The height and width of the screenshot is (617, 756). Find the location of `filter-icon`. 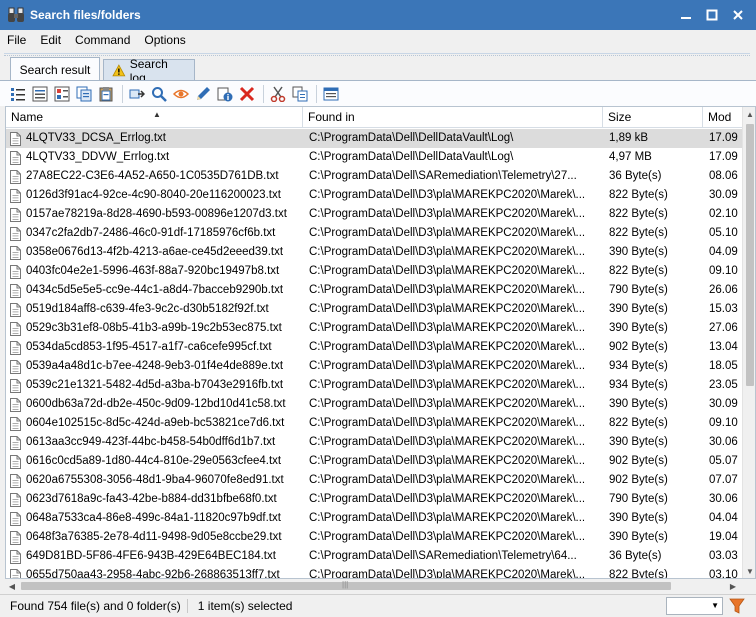

filter-icon is located at coordinates (737, 606).